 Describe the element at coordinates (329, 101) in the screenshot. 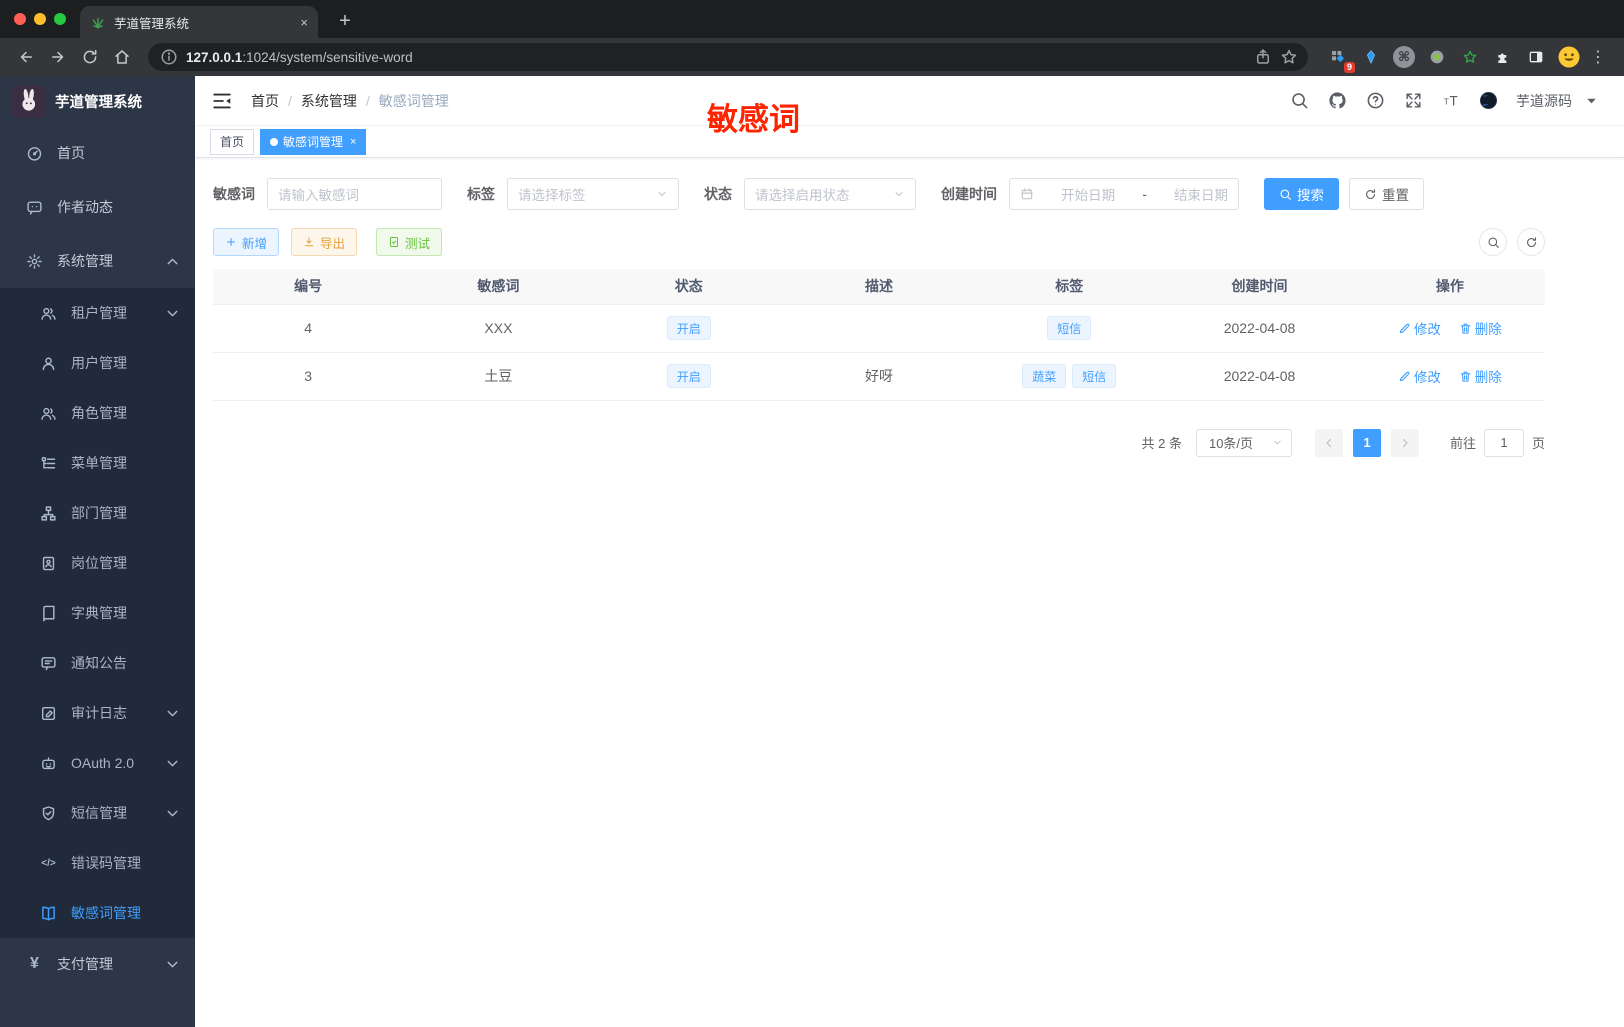

I see `breadcrumb-system: 系统管理` at that location.